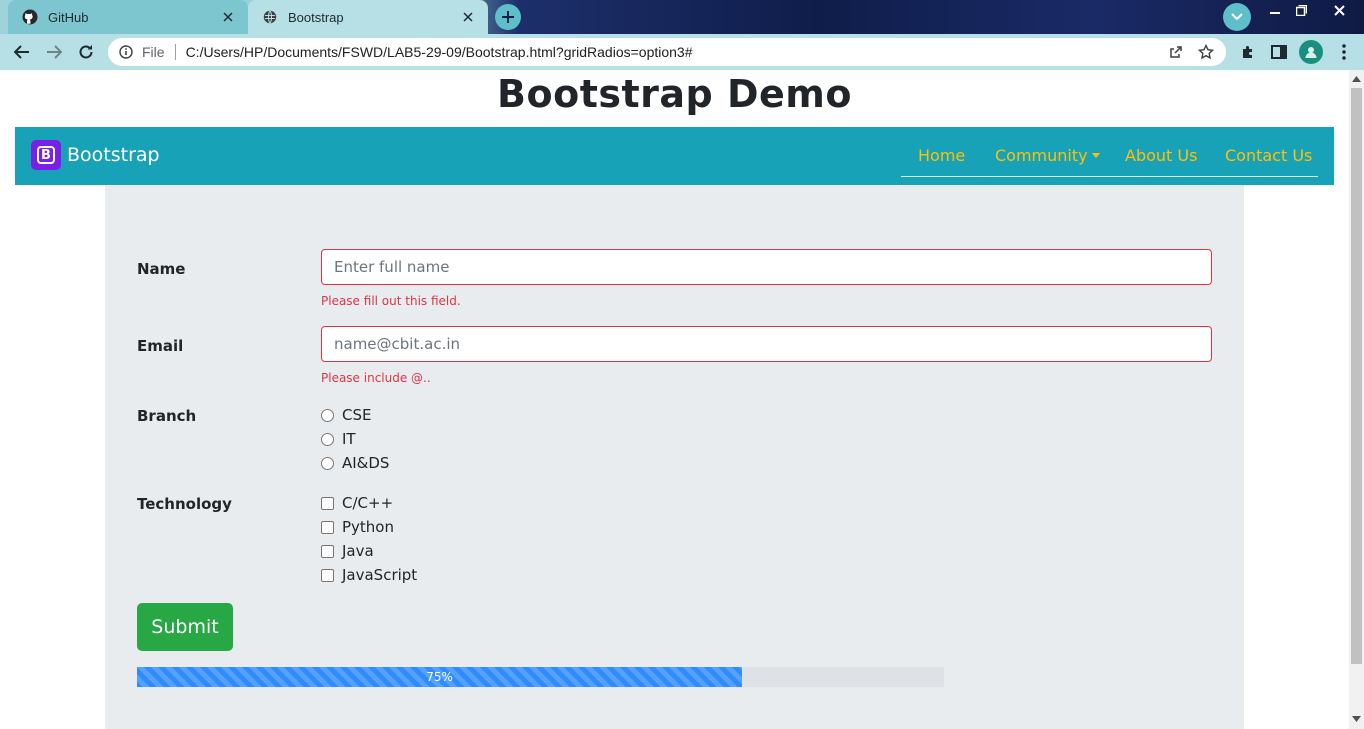  Describe the element at coordinates (391, 301) in the screenshot. I see `name-feedback: Please fill out this field.` at that location.